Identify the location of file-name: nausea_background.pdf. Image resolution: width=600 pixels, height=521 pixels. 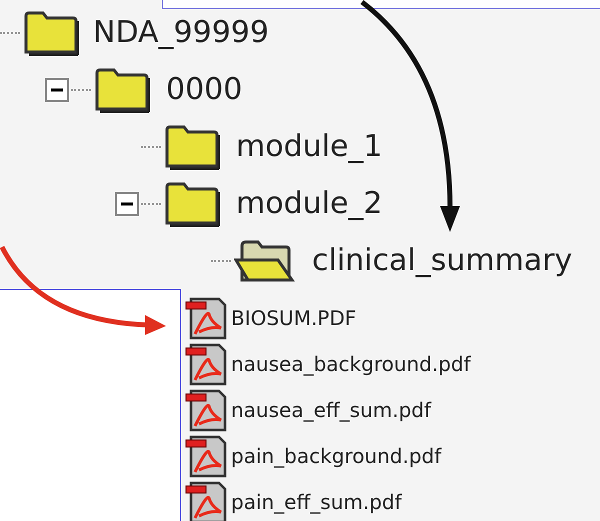
(351, 364).